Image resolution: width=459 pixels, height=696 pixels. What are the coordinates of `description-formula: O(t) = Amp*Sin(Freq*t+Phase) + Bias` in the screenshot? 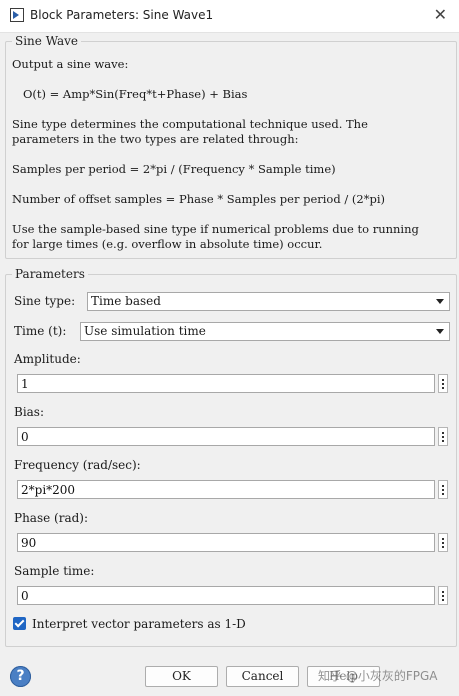 It's located at (130, 94).